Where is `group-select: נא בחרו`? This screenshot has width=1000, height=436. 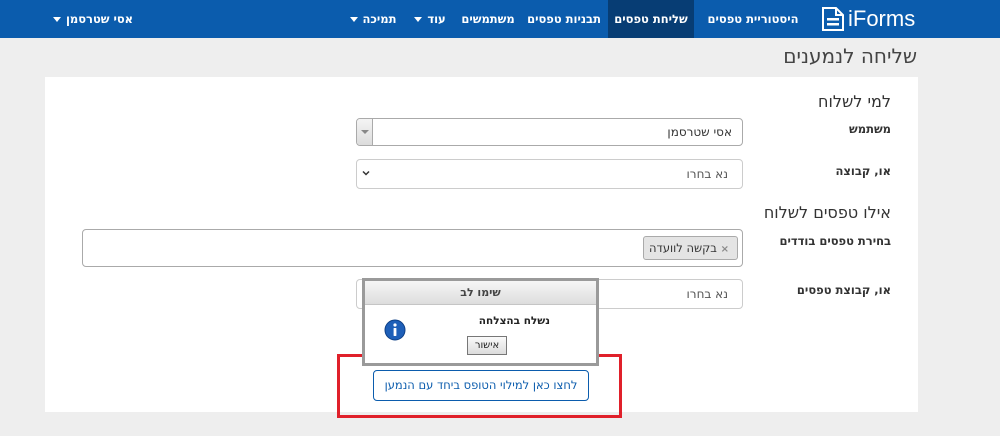 group-select: נא בחרו is located at coordinates (549, 174).